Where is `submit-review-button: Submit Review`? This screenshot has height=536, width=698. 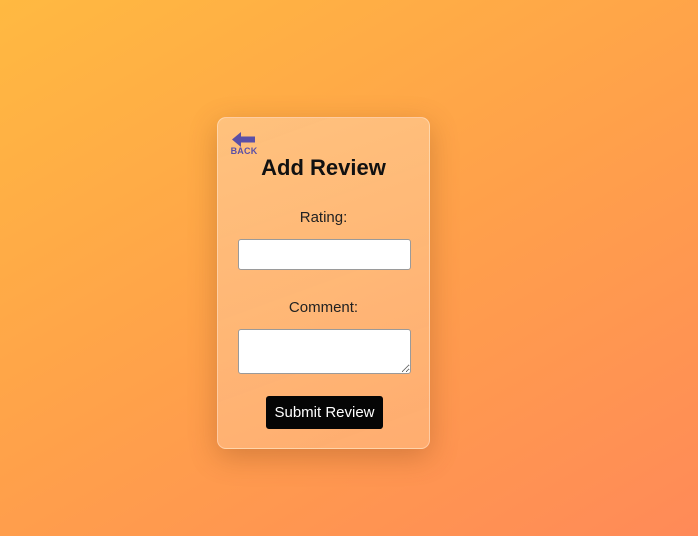 submit-review-button: Submit Review is located at coordinates (324, 412).